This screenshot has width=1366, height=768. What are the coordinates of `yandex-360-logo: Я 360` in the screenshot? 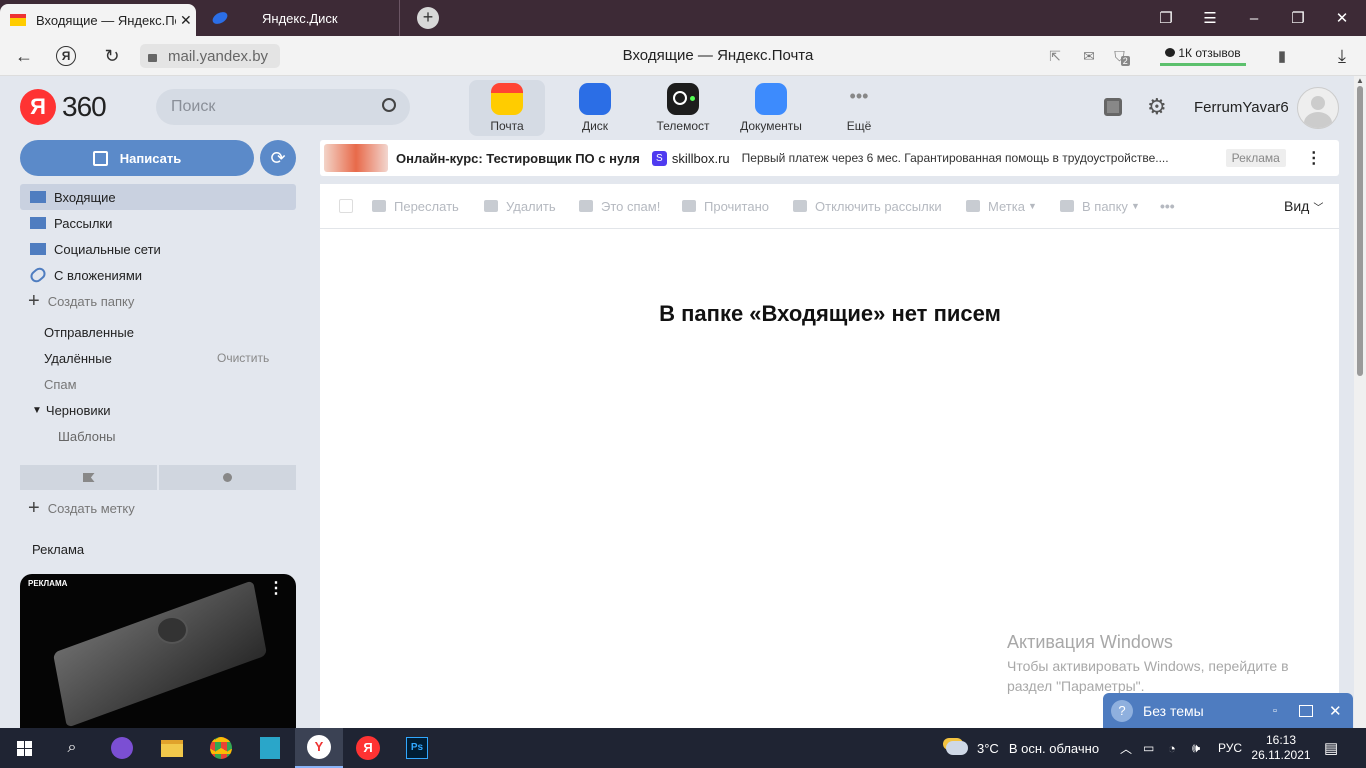 It's located at (63, 107).